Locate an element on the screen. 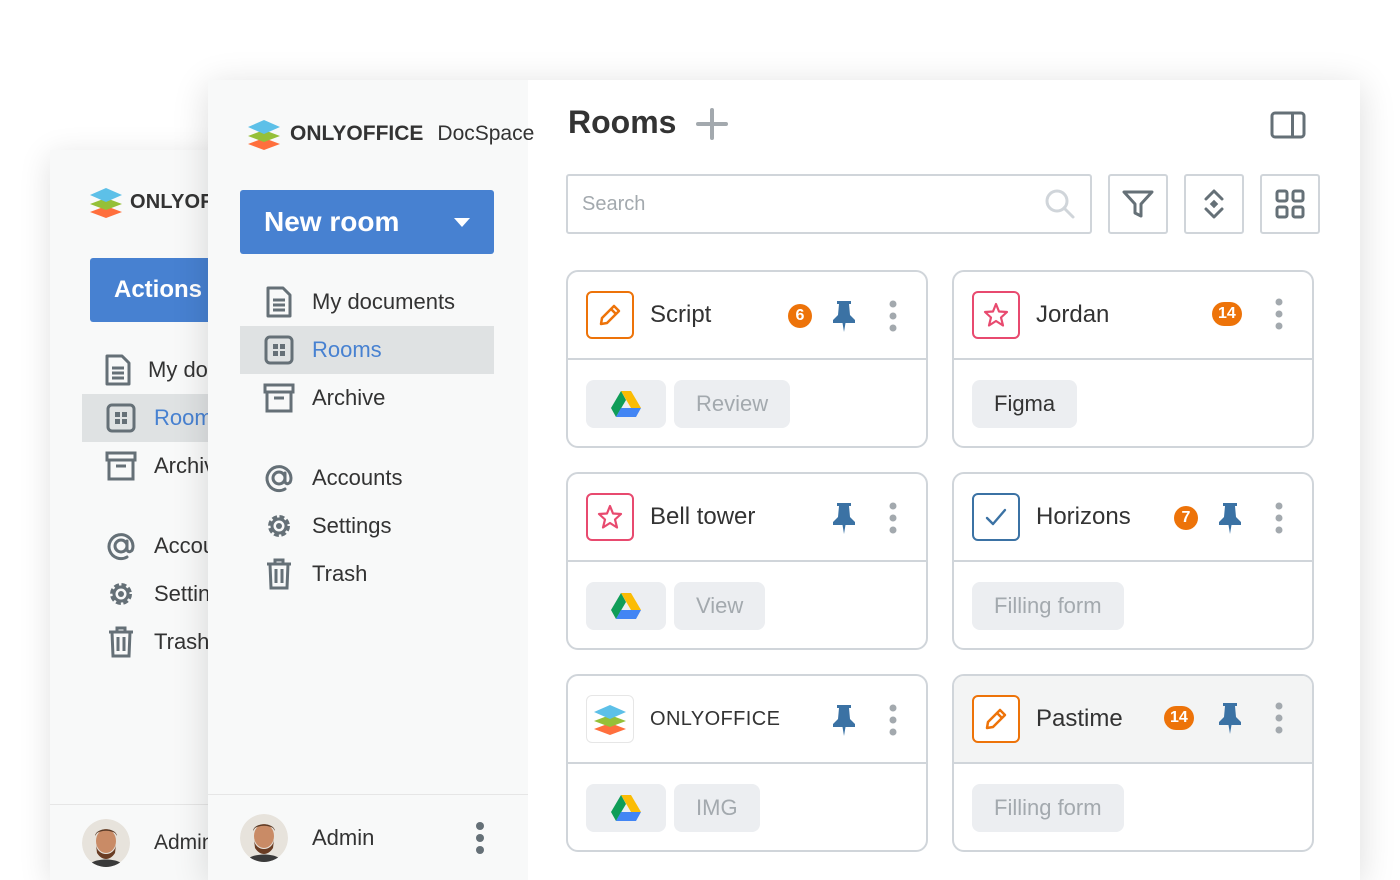 This screenshot has width=1400, height=880. room-card-horizons: Horizons 7 Filling form is located at coordinates (1133, 561).